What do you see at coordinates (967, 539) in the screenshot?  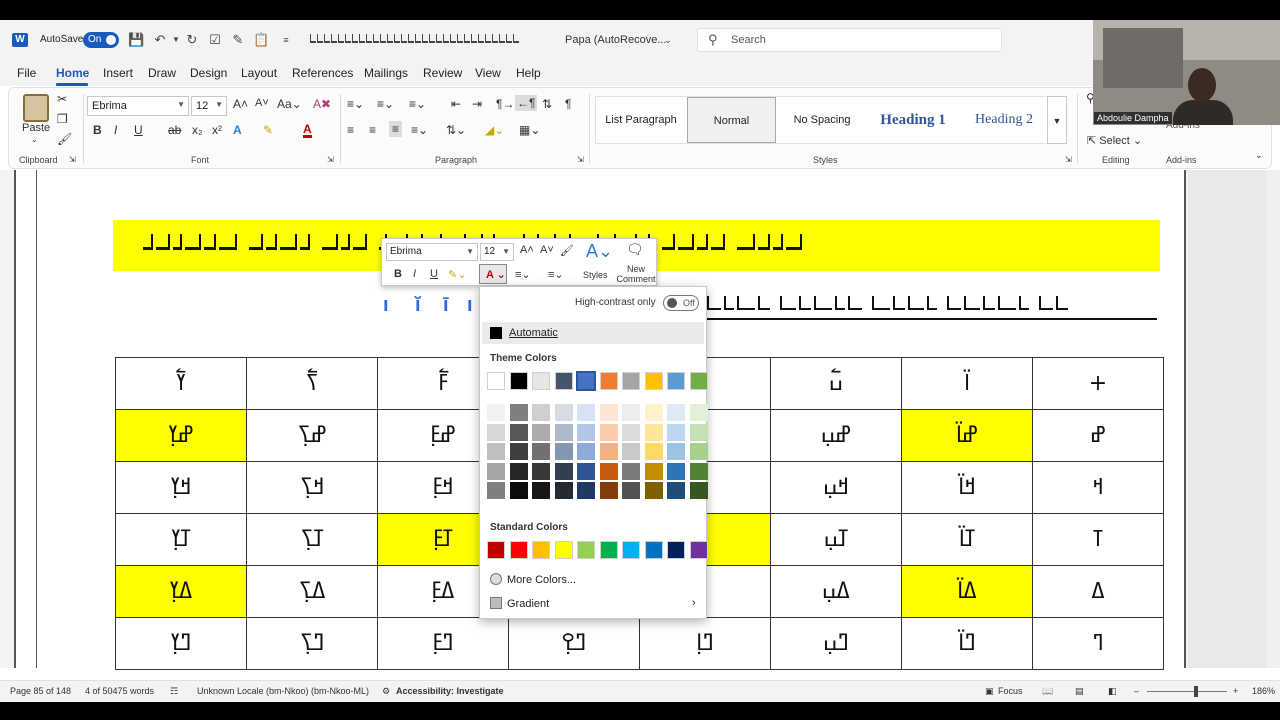 I see `table-cell: ߠߊ߳` at bounding box center [967, 539].